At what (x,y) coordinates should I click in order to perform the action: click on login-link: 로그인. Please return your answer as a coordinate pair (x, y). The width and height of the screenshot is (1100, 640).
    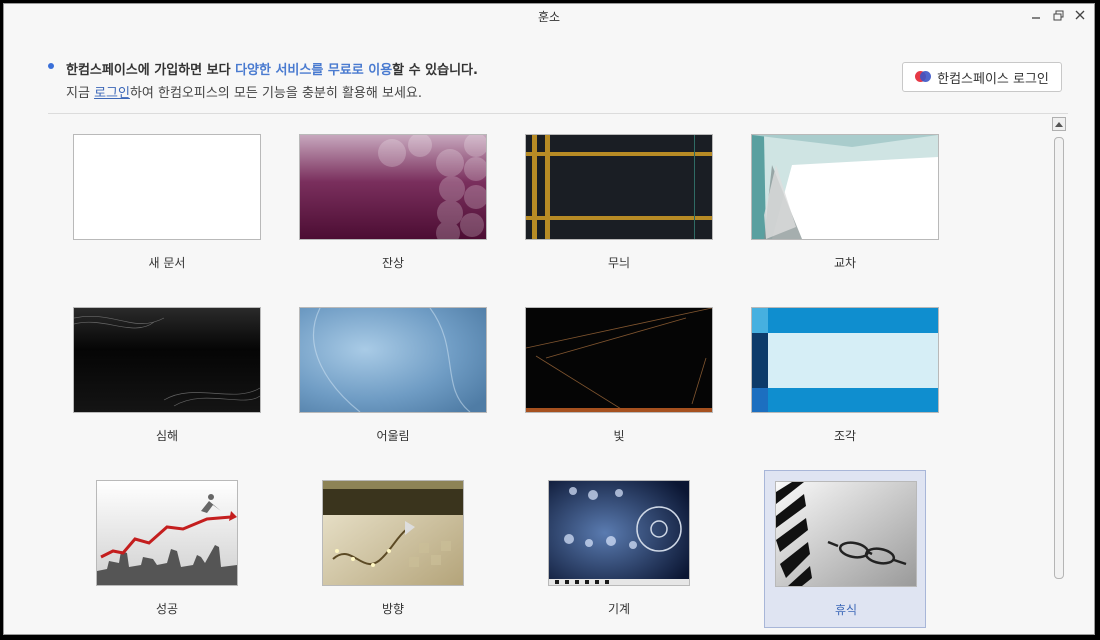
    Looking at the image, I should click on (112, 93).